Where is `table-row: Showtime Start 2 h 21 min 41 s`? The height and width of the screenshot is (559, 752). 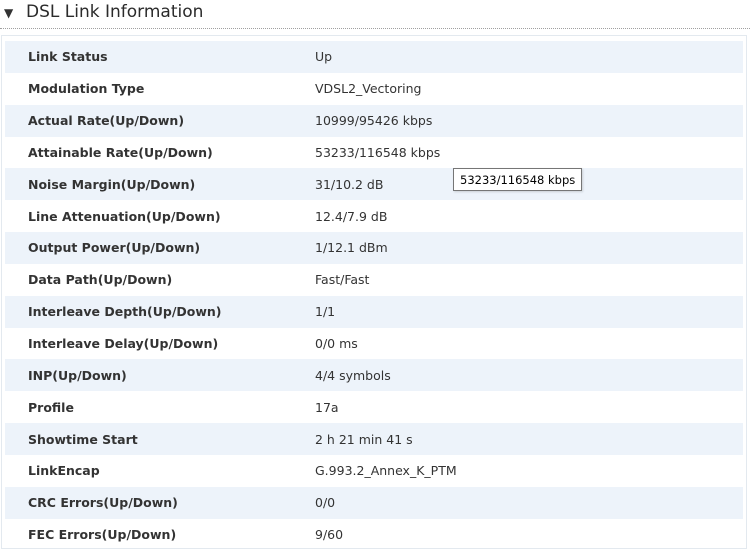
table-row: Showtime Start 2 h 21 min 41 s is located at coordinates (374, 439).